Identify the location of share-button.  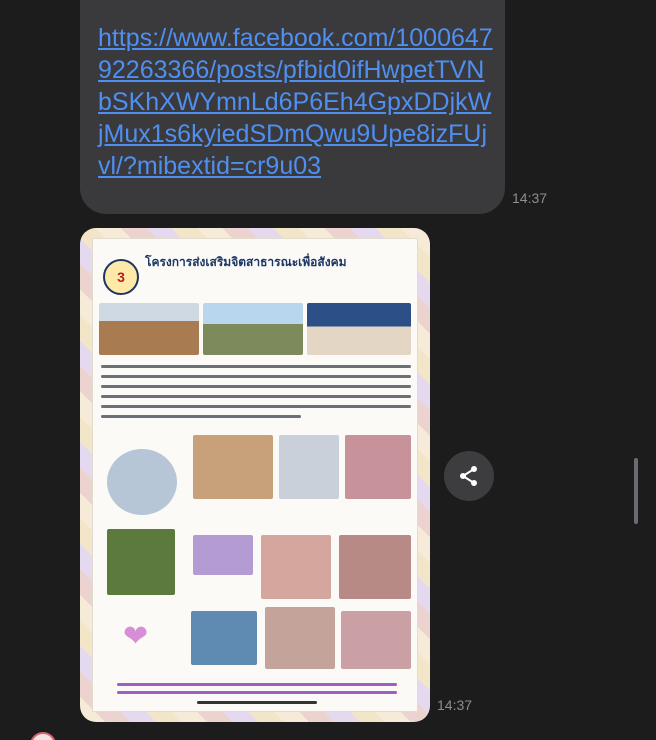
(469, 476).